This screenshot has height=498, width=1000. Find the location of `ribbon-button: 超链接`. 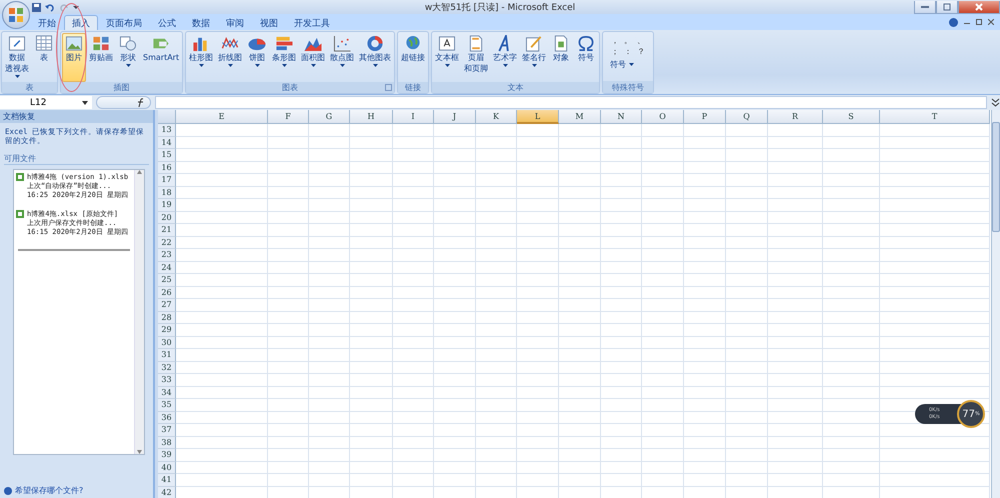

ribbon-button: 超链接 is located at coordinates (413, 57).